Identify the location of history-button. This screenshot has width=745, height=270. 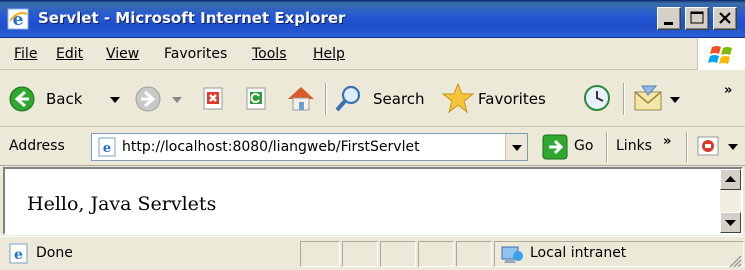
(597, 99).